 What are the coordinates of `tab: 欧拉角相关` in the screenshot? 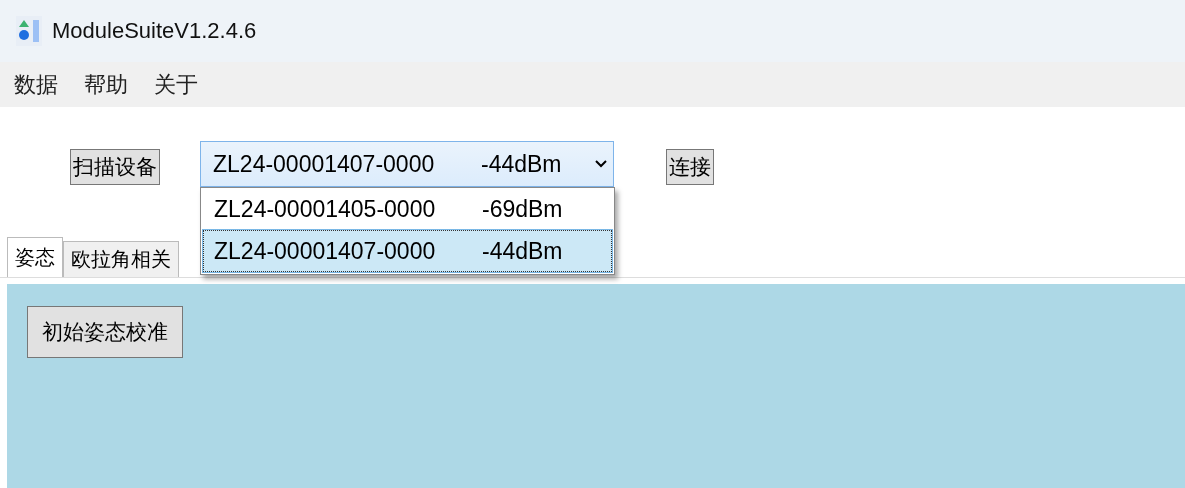 It's located at (121, 259).